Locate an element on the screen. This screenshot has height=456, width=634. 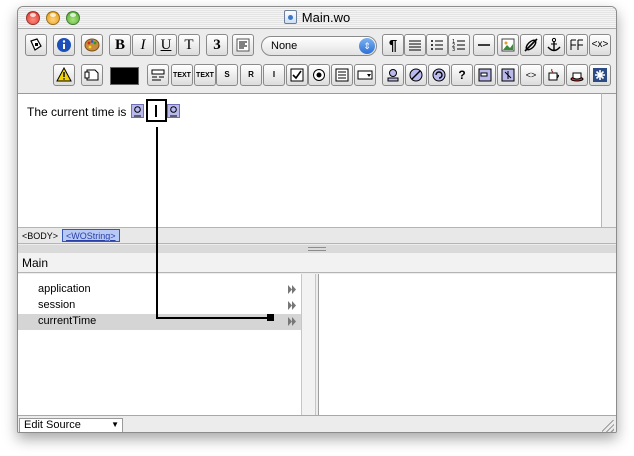
title-bar: Main.wo is located at coordinates (317, 18).